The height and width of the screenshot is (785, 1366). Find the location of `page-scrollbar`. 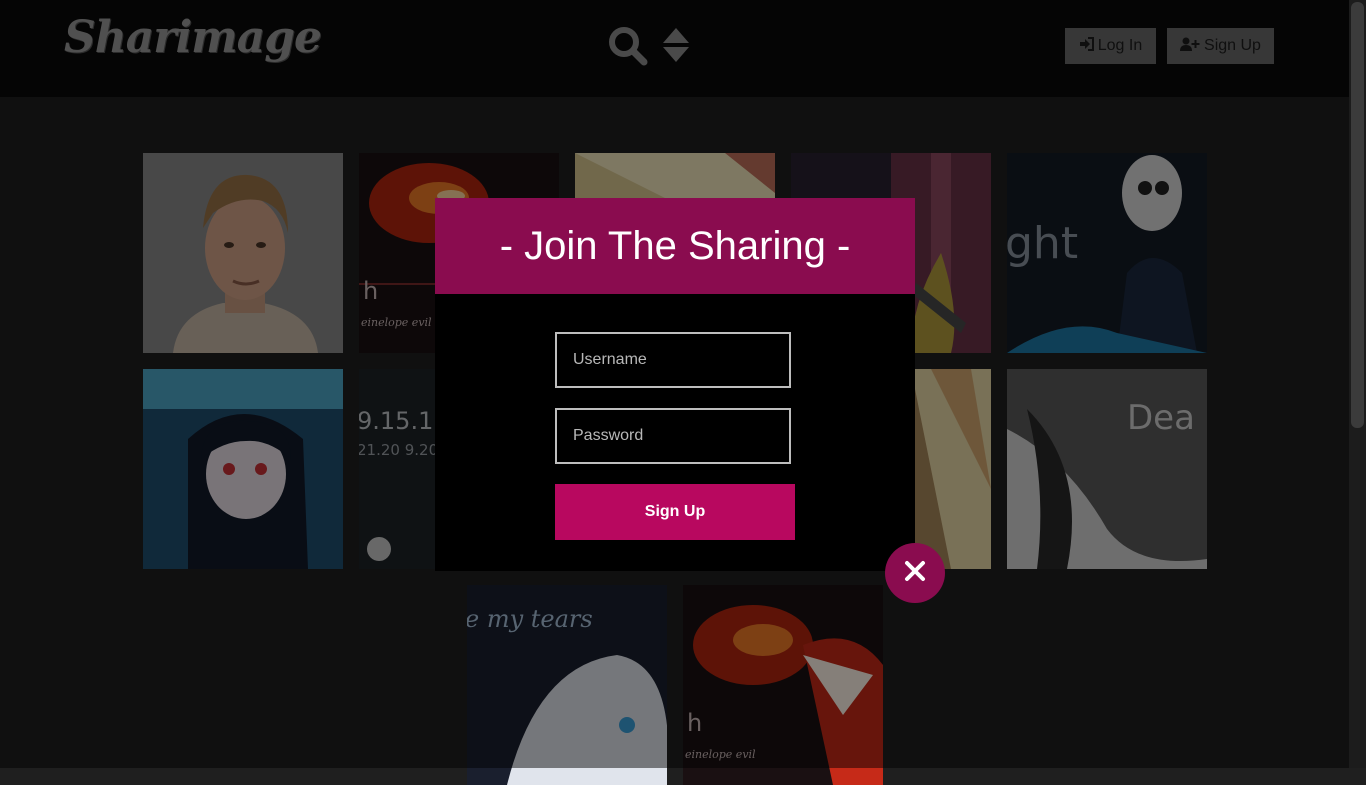

page-scrollbar is located at coordinates (1357, 384).